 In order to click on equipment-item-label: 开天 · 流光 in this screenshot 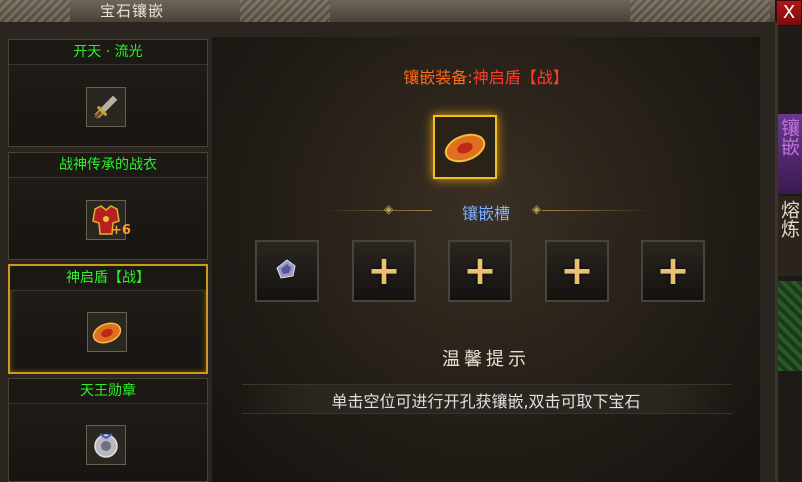, I will do `click(108, 52)`.